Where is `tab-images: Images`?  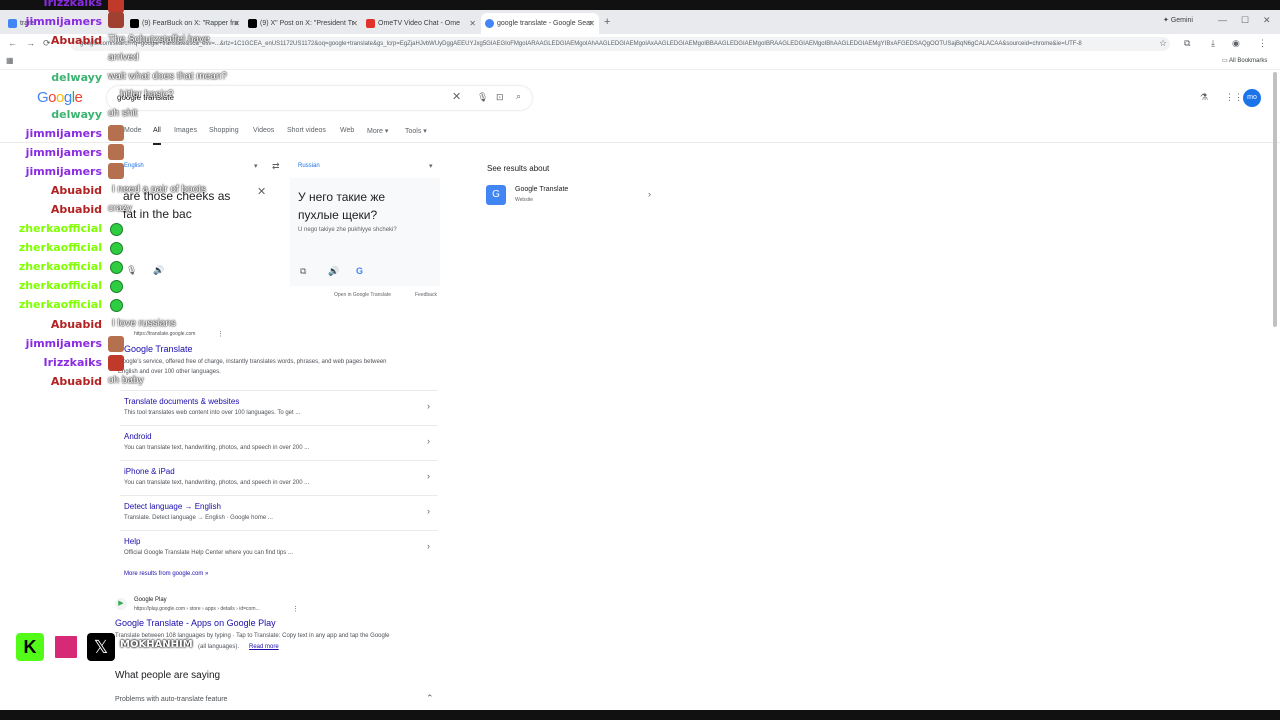
tab-images: Images is located at coordinates (185, 130).